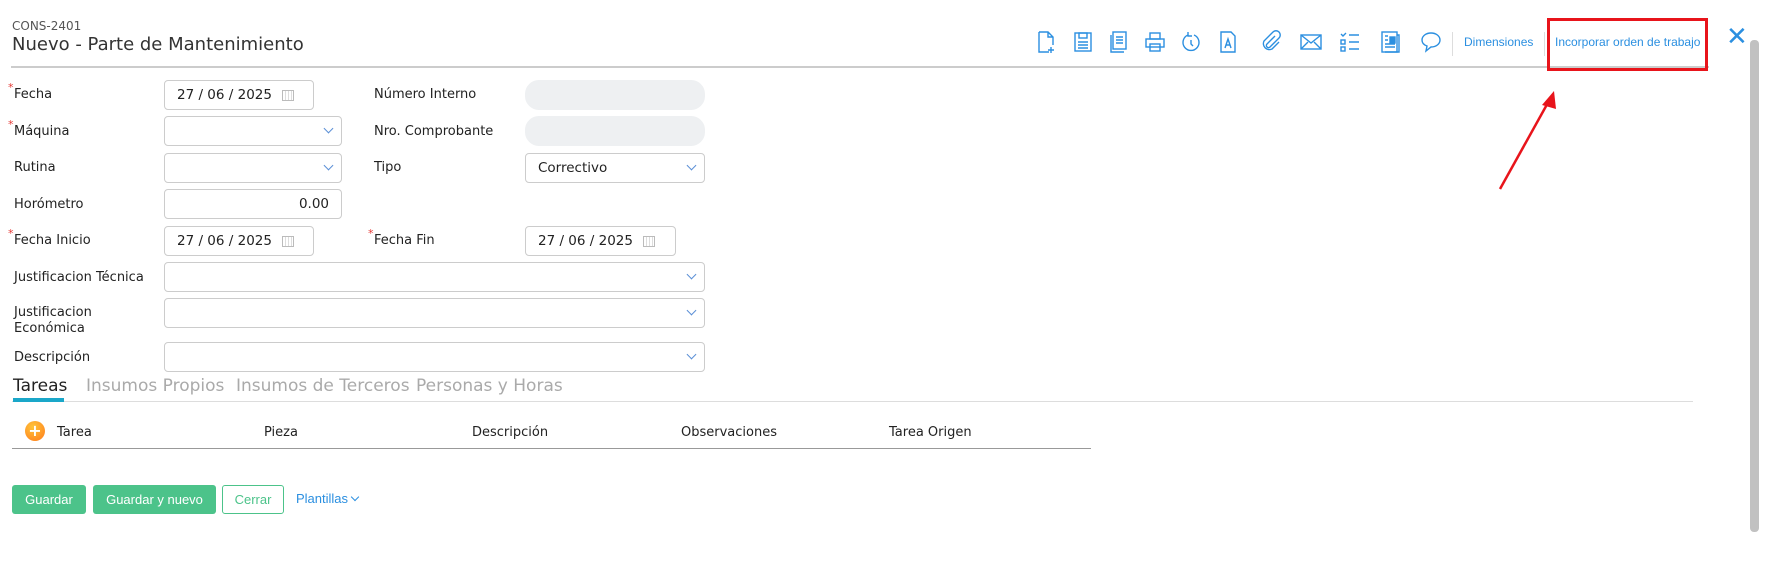 Image resolution: width=1767 pixels, height=585 pixels. Describe the element at coordinates (323, 386) in the screenshot. I see `tab-insumos-terceros: Insumos de Terceros` at that location.